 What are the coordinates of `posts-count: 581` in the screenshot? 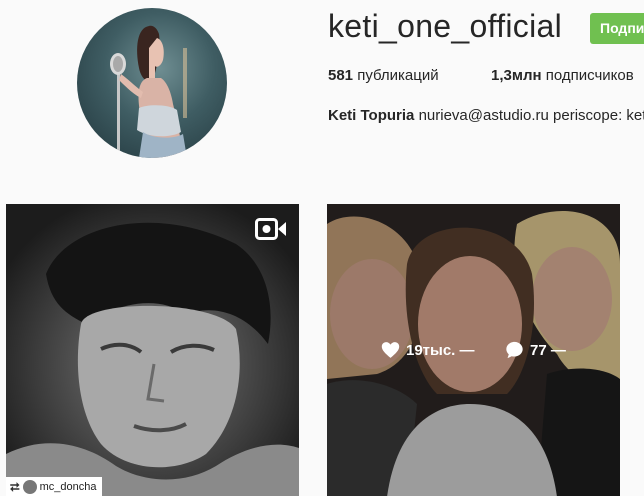 It's located at (341, 75).